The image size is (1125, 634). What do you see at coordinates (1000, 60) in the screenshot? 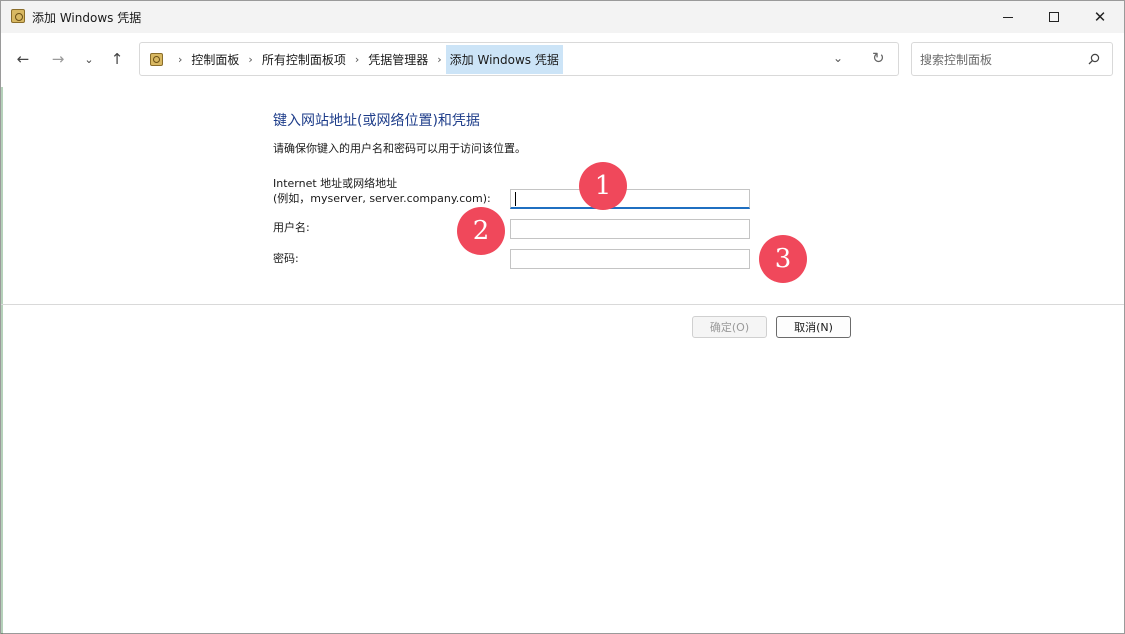
I see `search-input` at bounding box center [1000, 60].